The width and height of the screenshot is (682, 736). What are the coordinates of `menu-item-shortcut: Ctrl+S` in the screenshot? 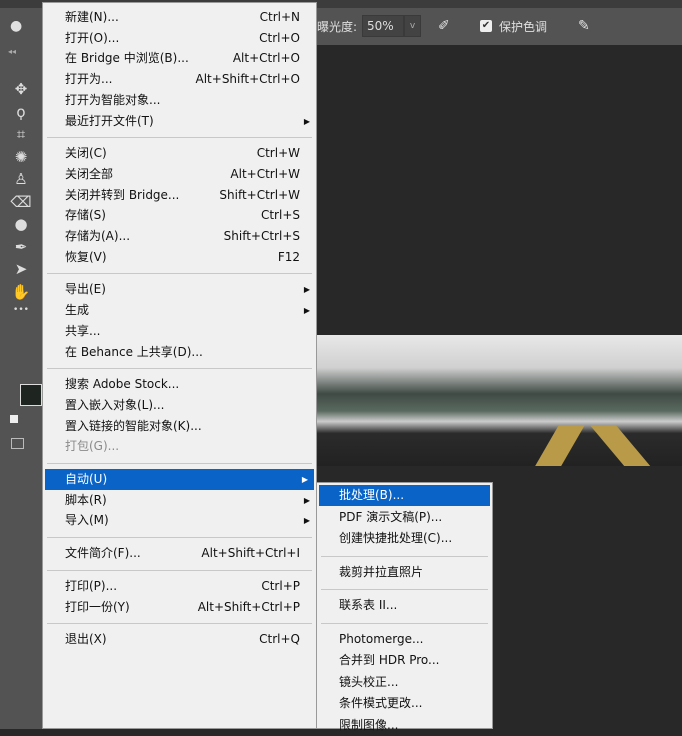 It's located at (280, 215).